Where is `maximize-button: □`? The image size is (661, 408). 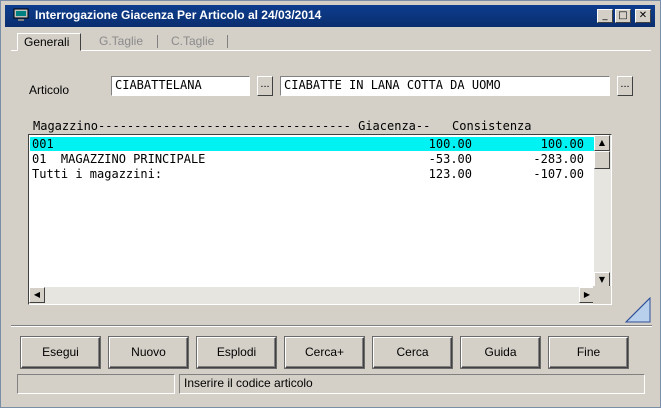
maximize-button: □ is located at coordinates (623, 16).